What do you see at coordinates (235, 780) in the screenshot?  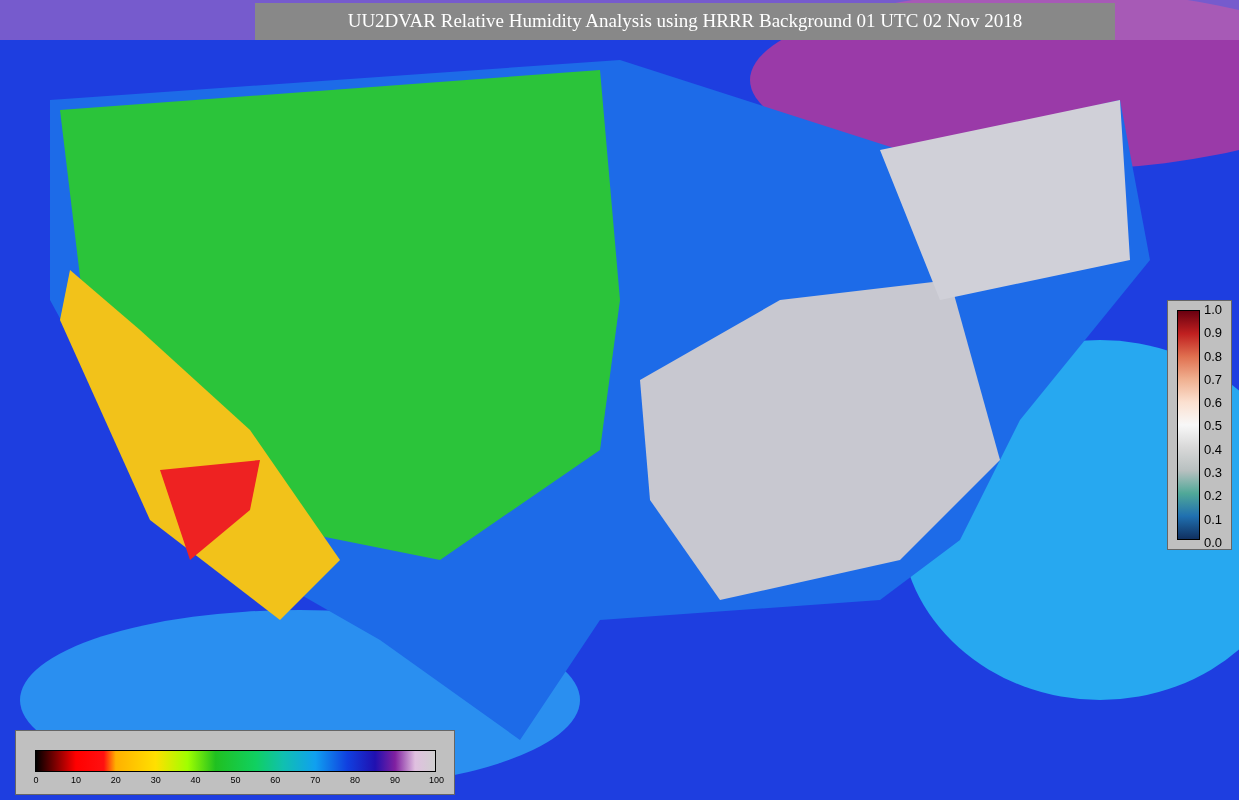 I see `tick-label: 50` at bounding box center [235, 780].